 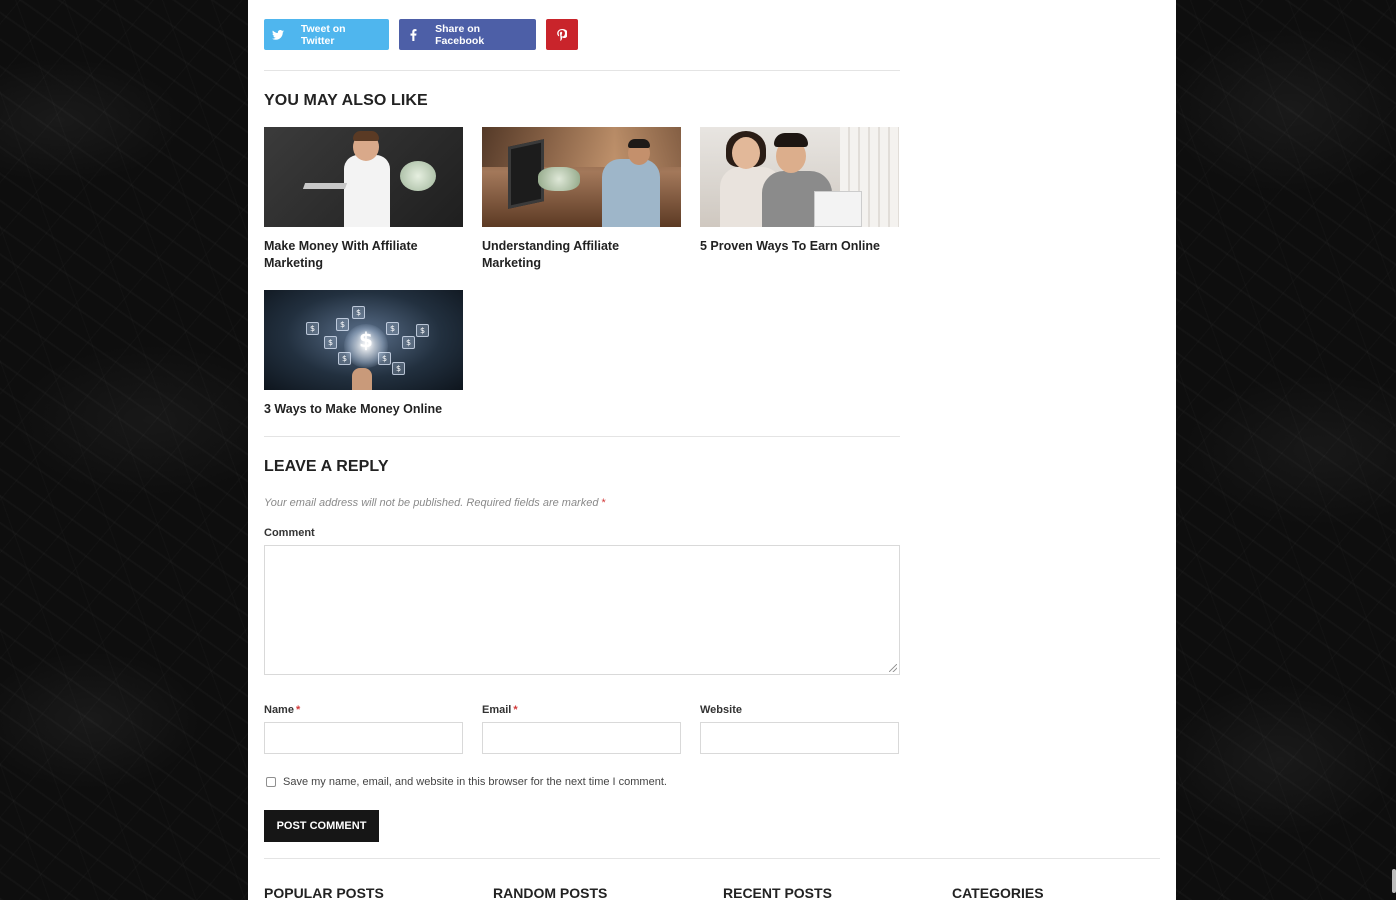 What do you see at coordinates (413, 34) in the screenshot?
I see `facebook-icon` at bounding box center [413, 34].